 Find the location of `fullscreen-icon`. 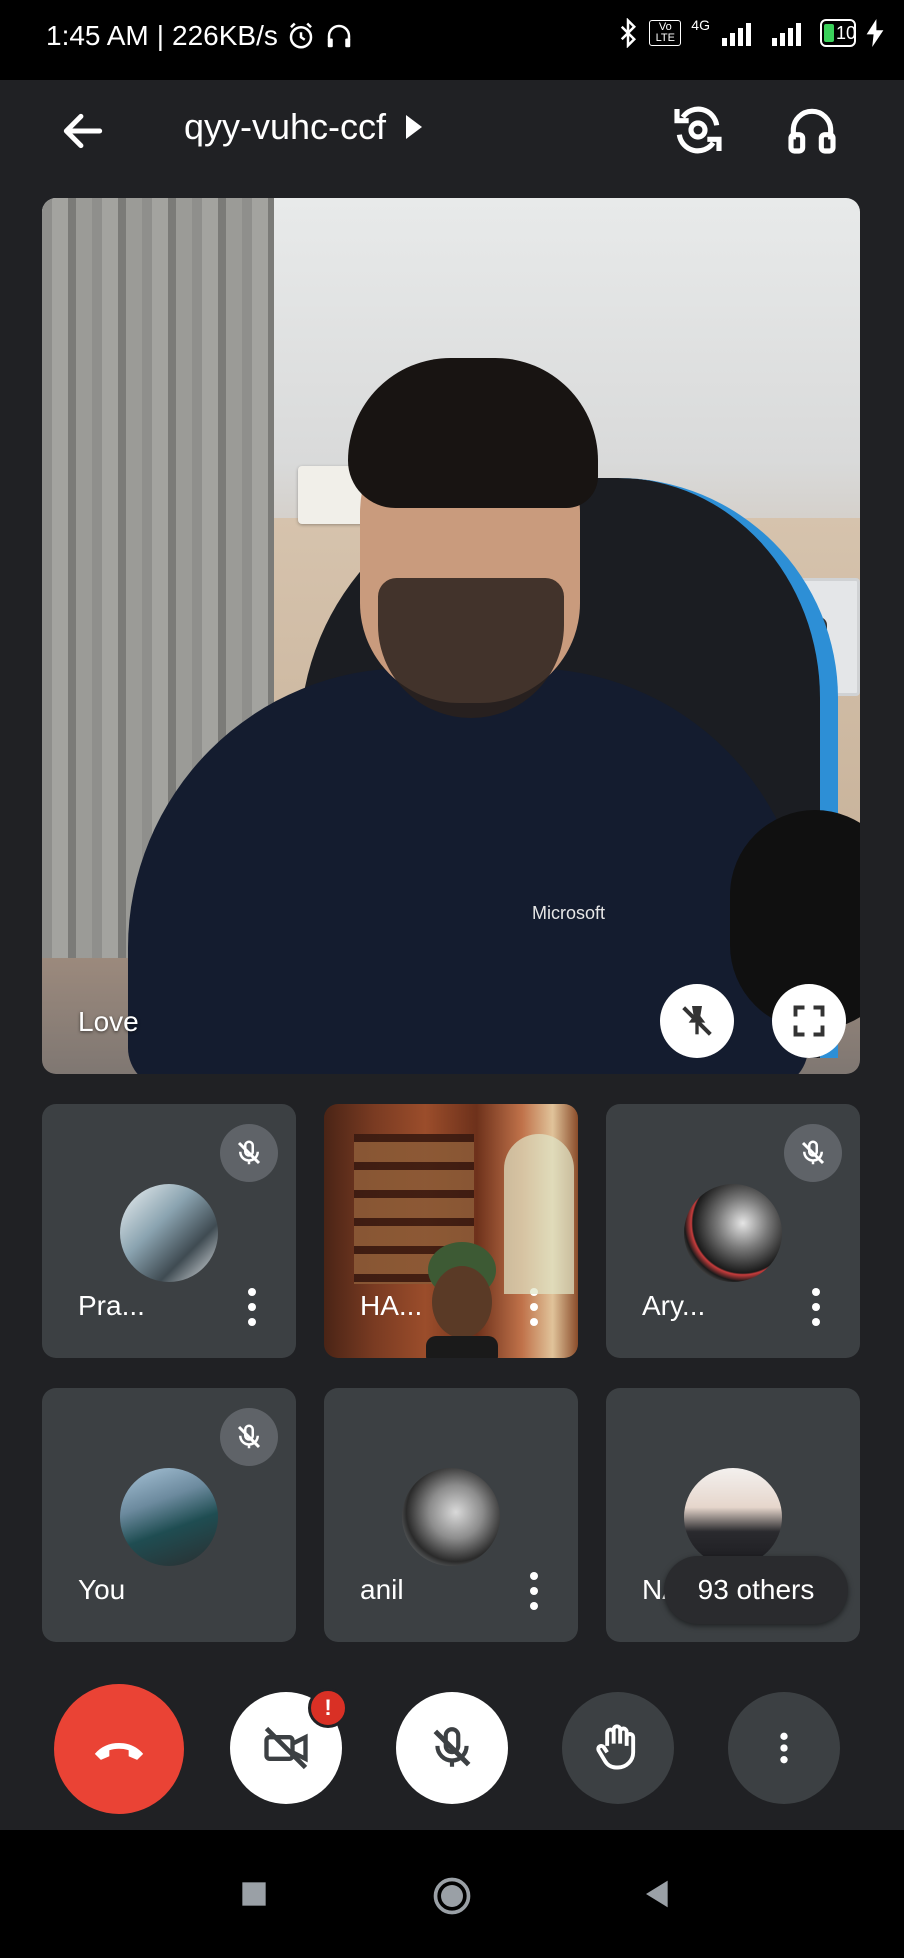

fullscreen-icon is located at coordinates (809, 1021).